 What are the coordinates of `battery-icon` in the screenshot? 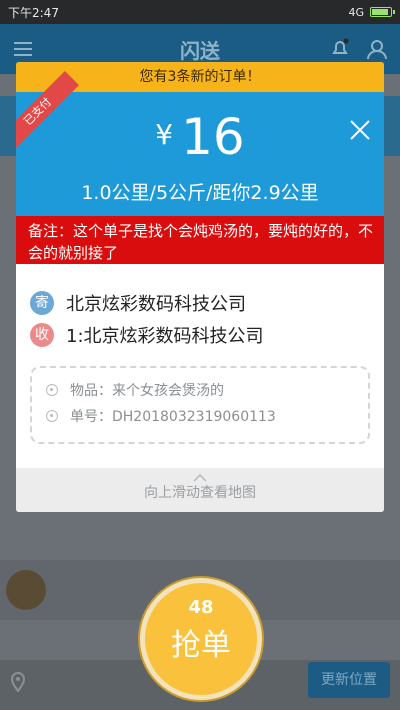 It's located at (382, 12).